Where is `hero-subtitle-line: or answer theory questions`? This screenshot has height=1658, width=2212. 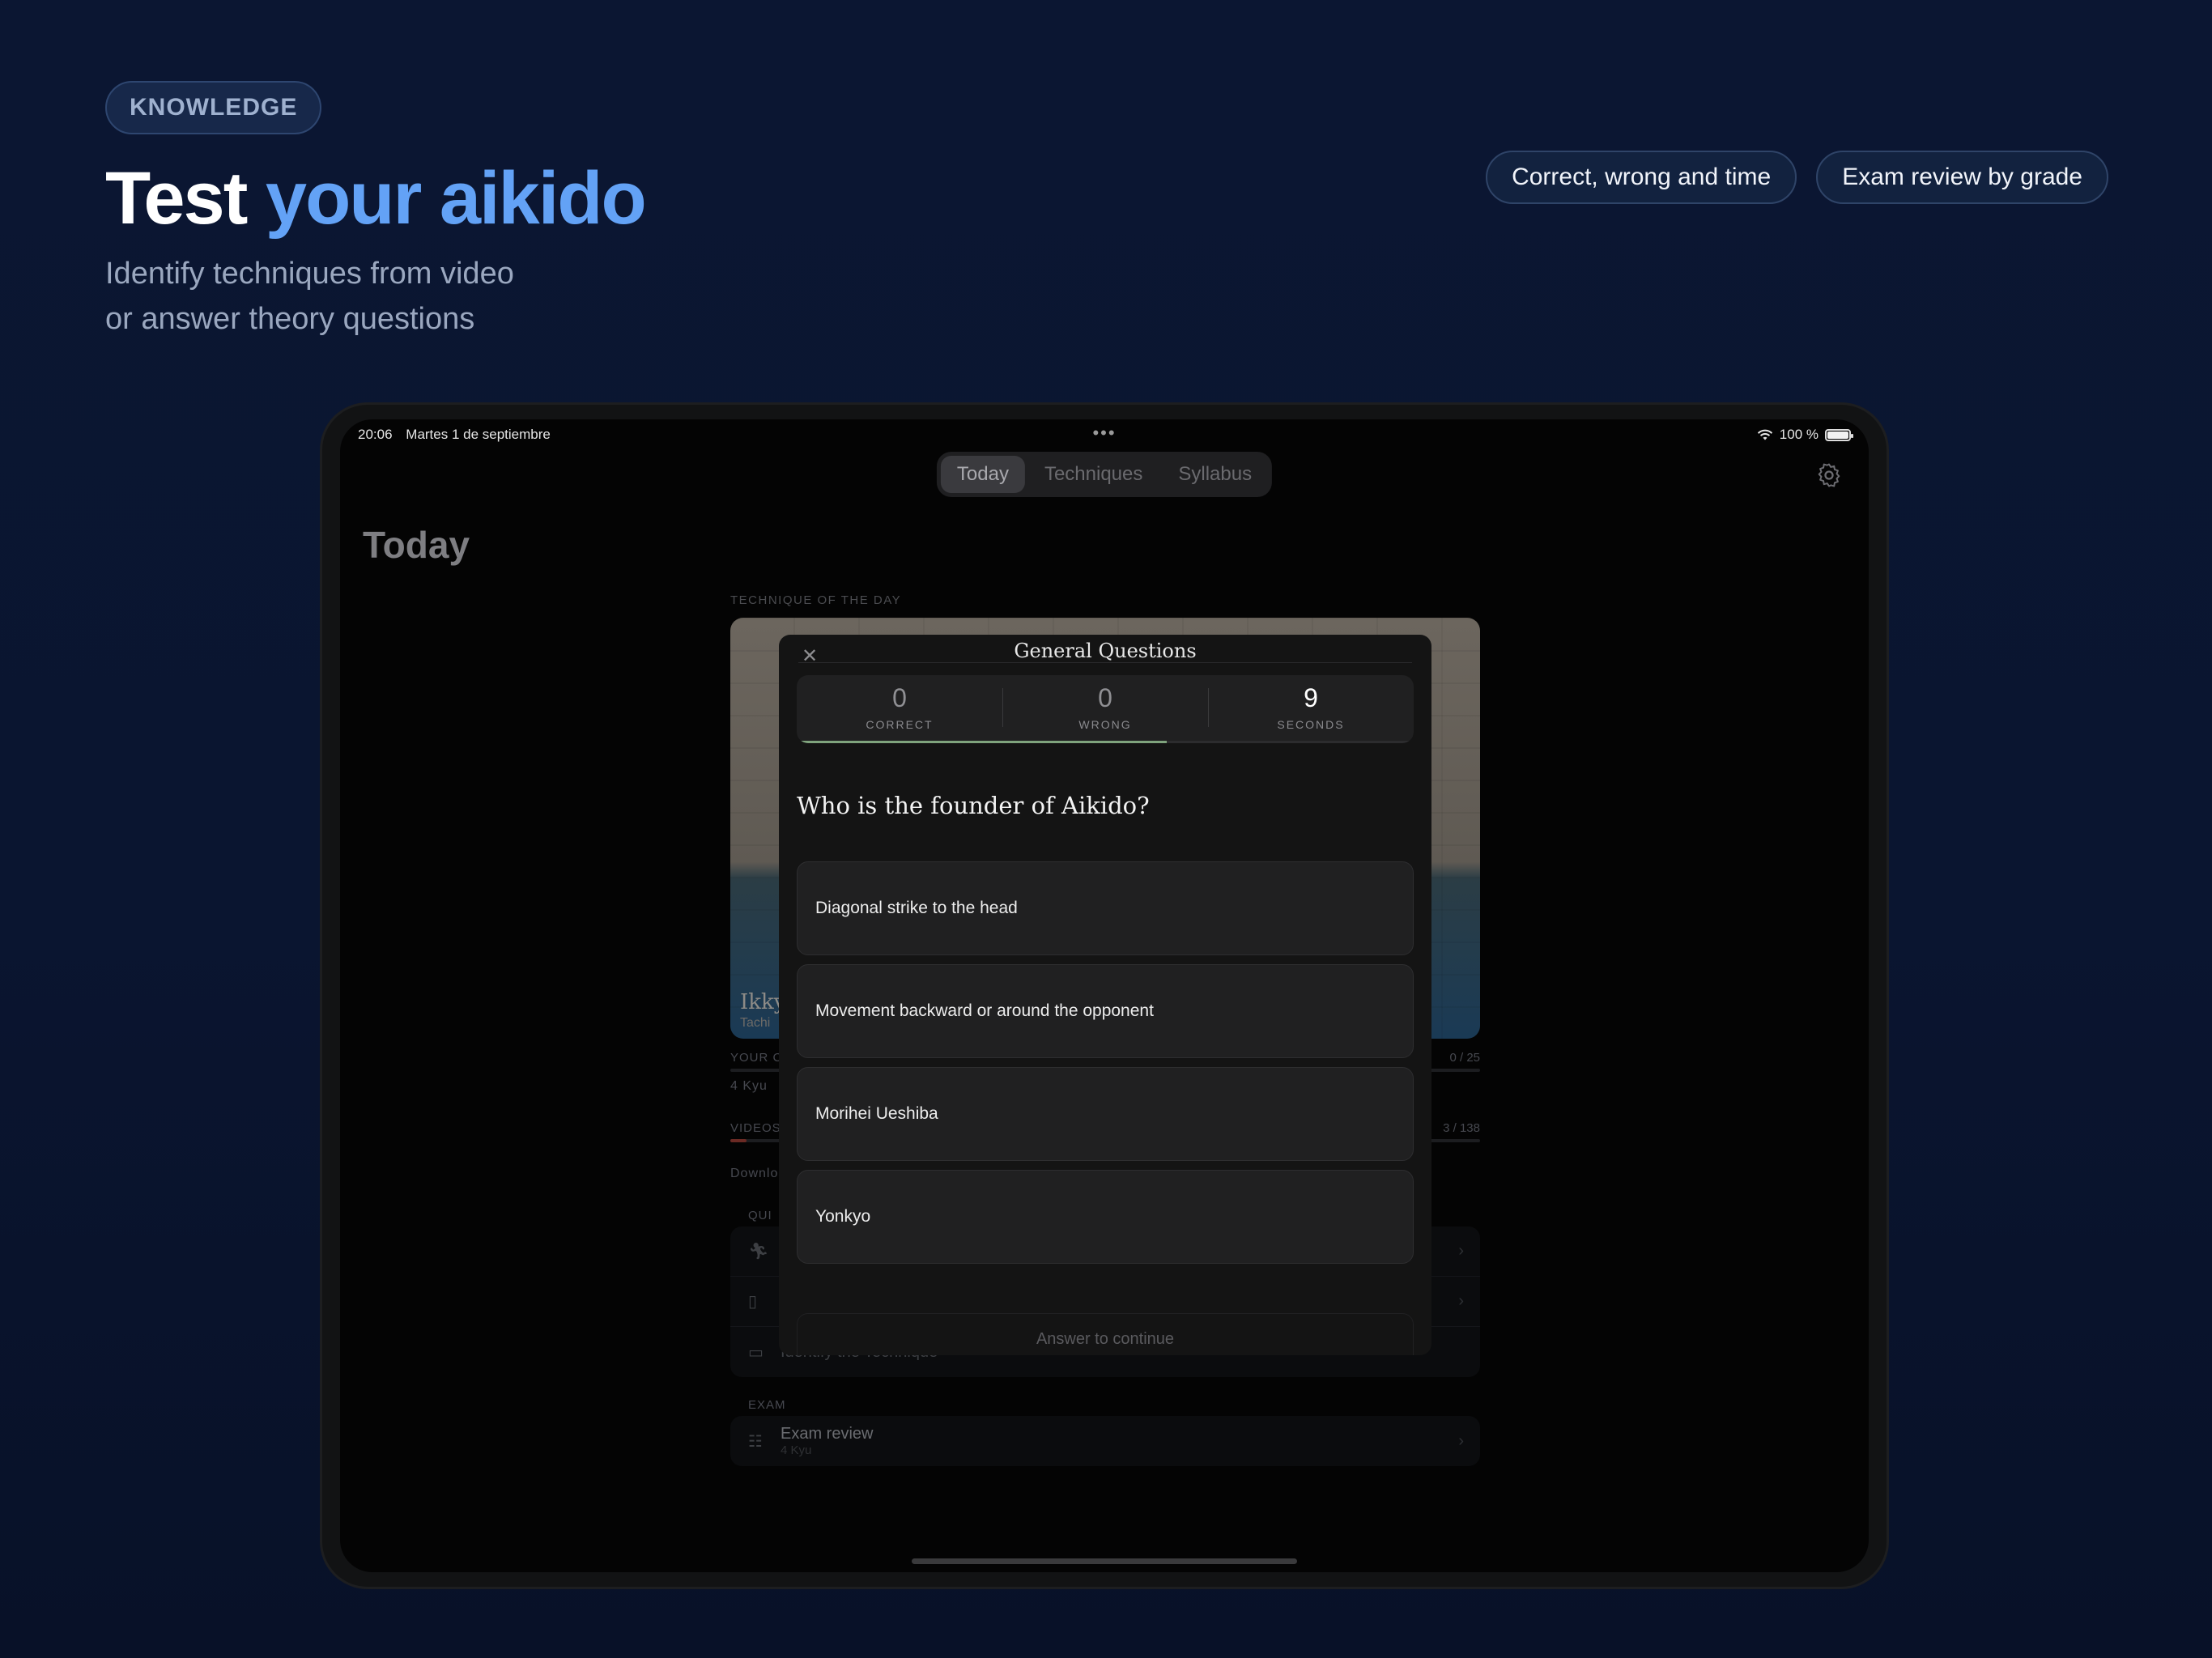
hero-subtitle-line: or answer theory questions is located at coordinates (290, 319).